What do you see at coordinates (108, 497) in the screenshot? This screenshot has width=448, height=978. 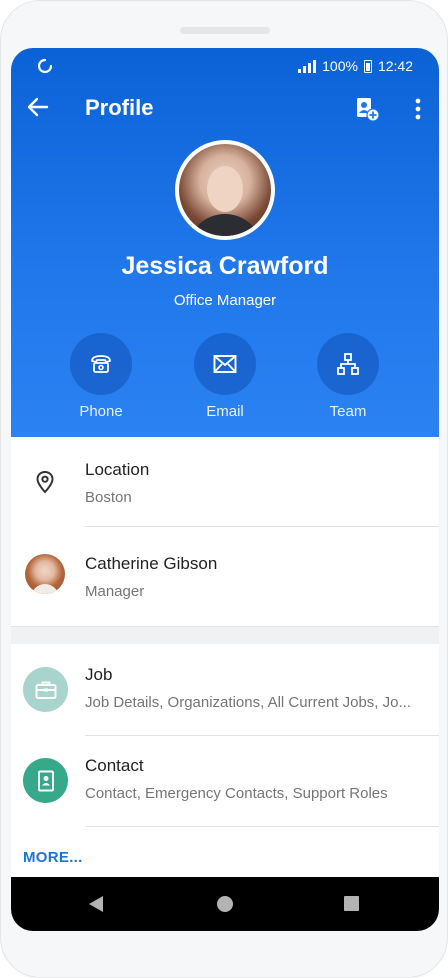 I see `location-value: Boston` at bounding box center [108, 497].